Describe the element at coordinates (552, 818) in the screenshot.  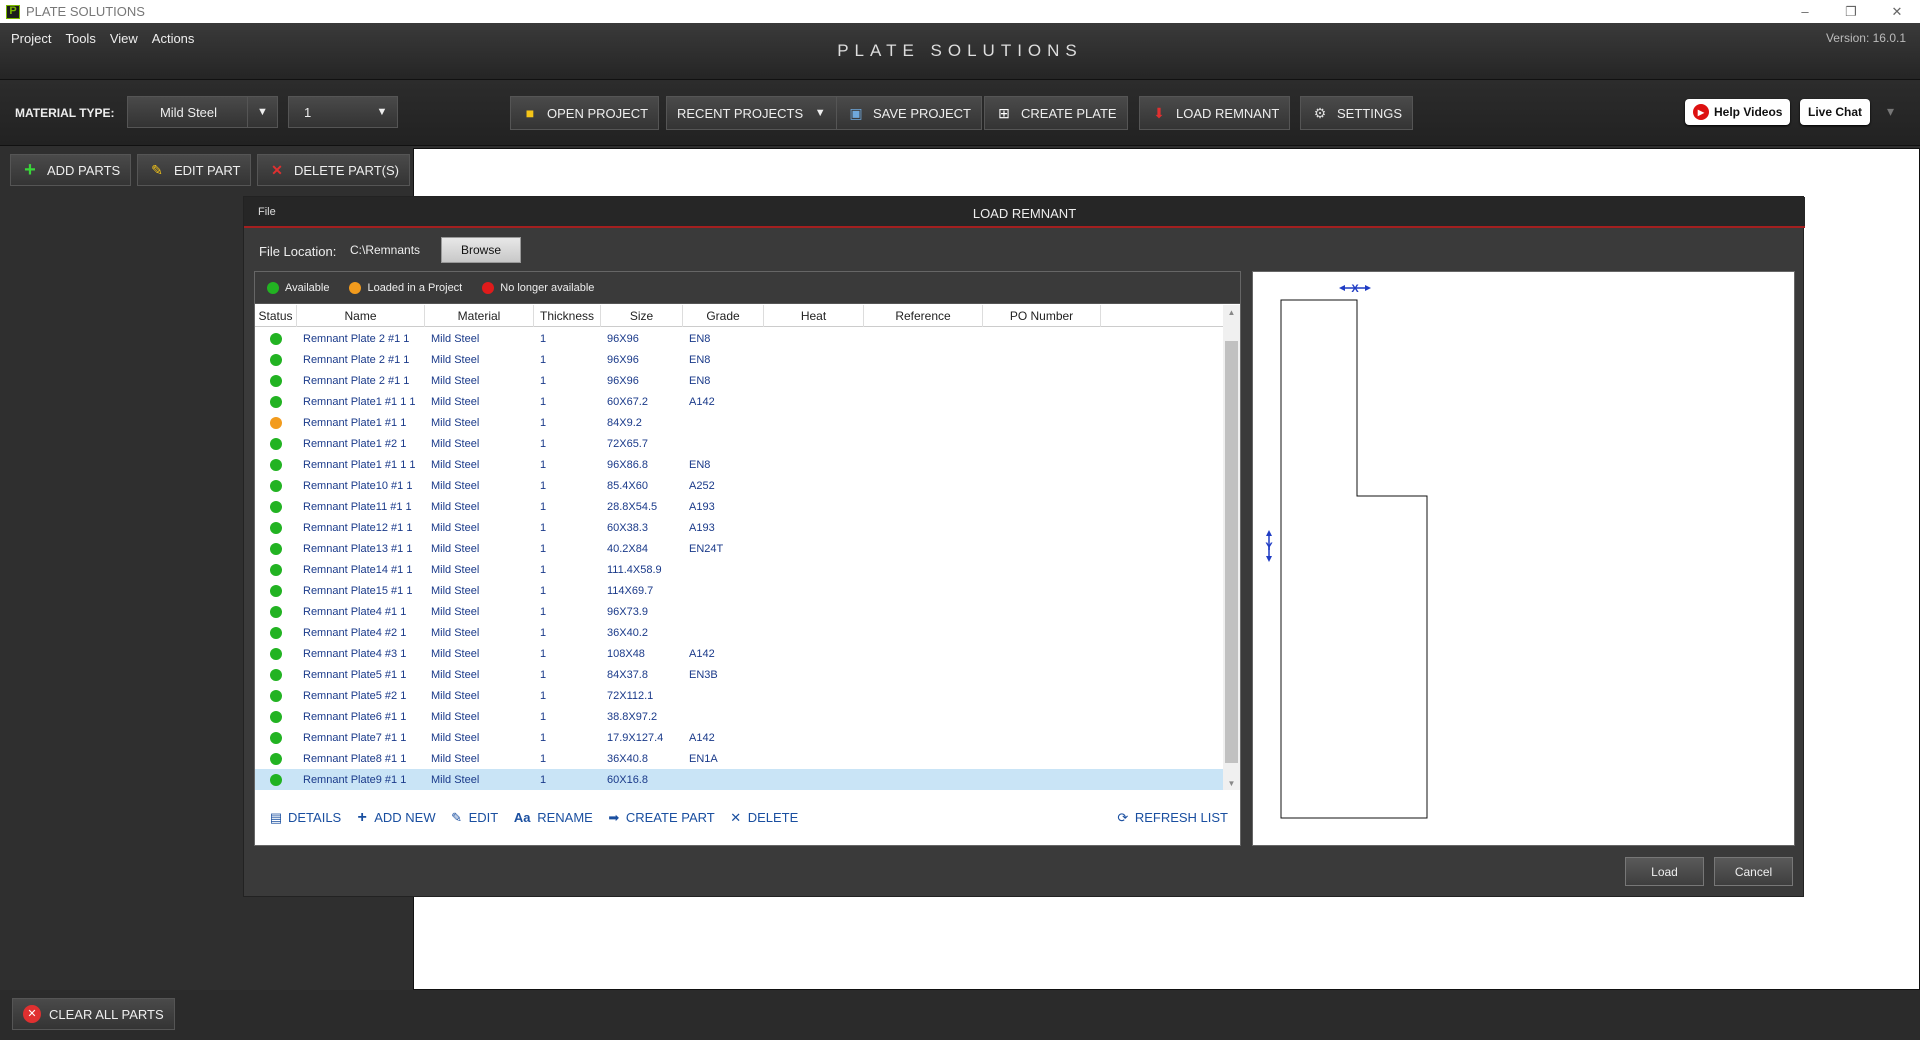
I see `rename-action: Aa RENAME` at that location.